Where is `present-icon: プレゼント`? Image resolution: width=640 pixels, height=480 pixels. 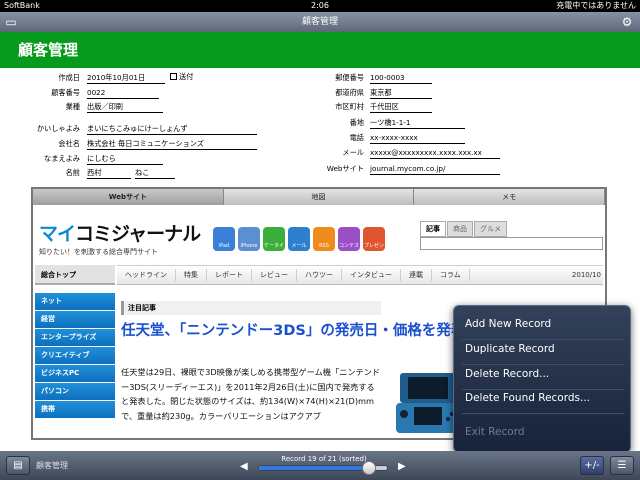 present-icon: プレゼント is located at coordinates (374, 242).